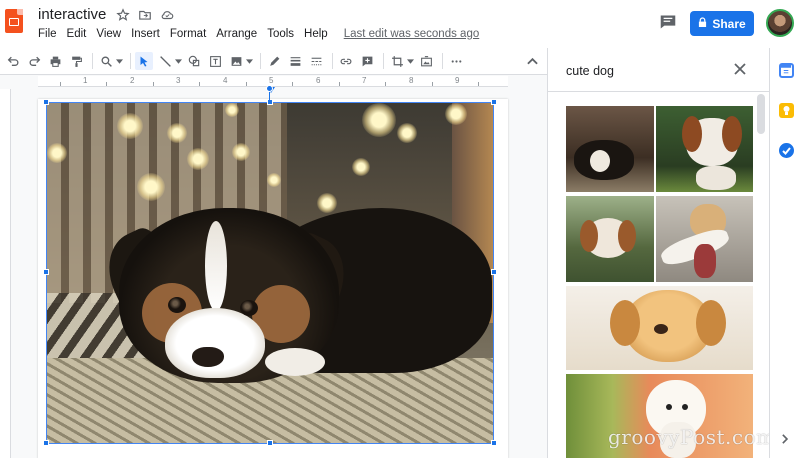 The height and width of the screenshot is (458, 800). What do you see at coordinates (85, 80) in the screenshot?
I see `ruler-number: 1` at bounding box center [85, 80].